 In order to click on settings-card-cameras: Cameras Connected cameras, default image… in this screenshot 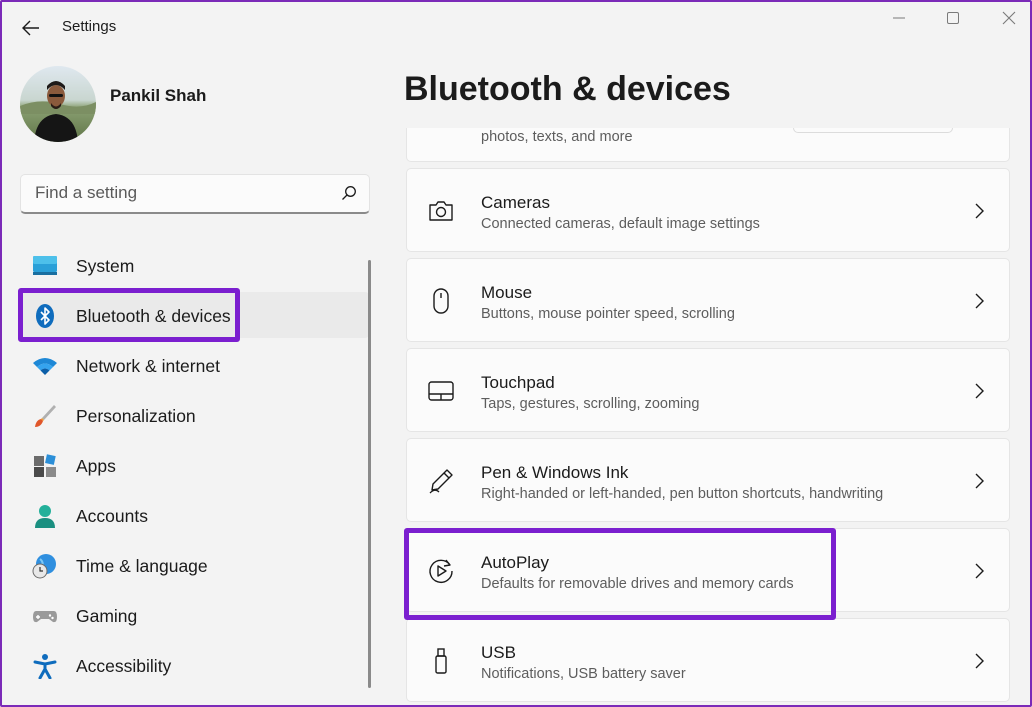, I will do `click(708, 210)`.